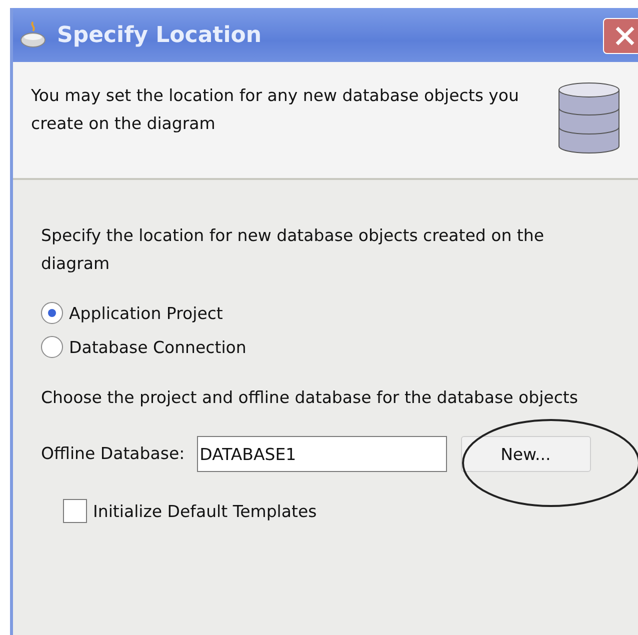 Image resolution: width=638 pixels, height=635 pixels. Describe the element at coordinates (625, 36) in the screenshot. I see `close-icon` at that location.